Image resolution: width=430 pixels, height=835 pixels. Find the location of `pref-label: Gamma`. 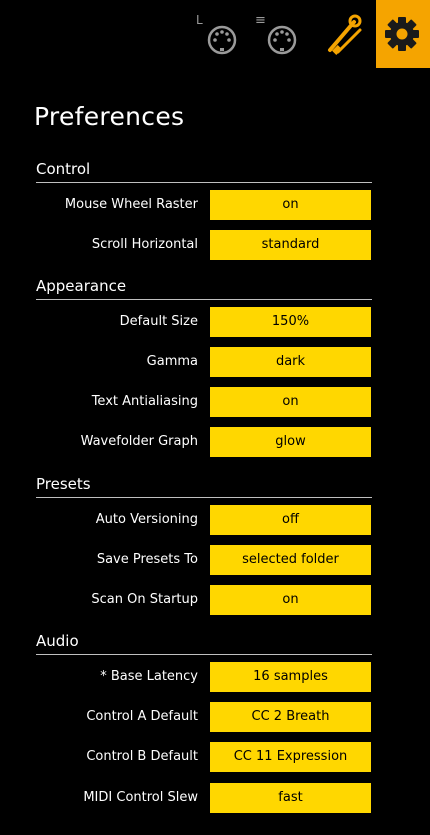

pref-label: Gamma is located at coordinates (172, 361).